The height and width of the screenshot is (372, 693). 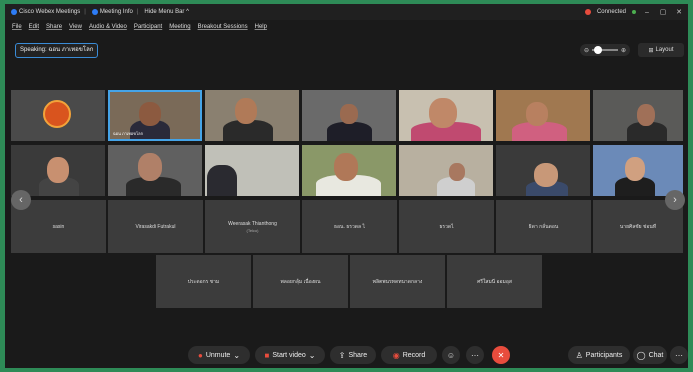 I want to click on menu-file: File, so click(x=17, y=27).